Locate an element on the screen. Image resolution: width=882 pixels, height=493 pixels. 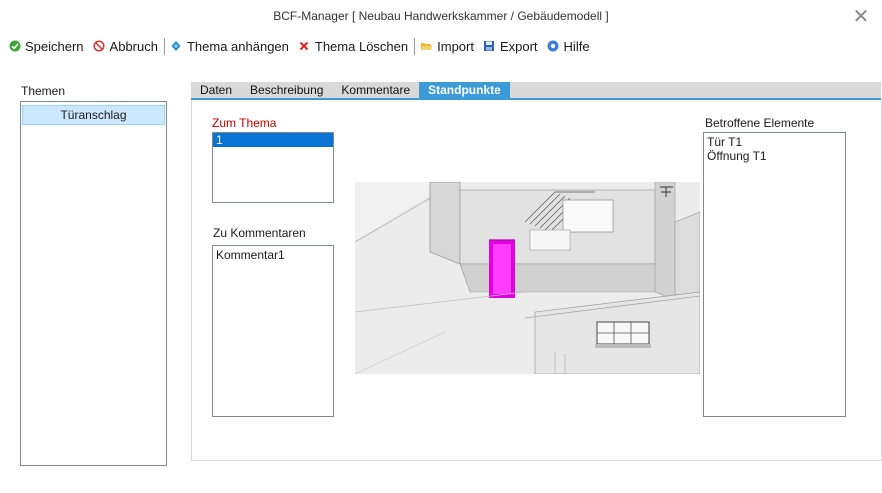
floppy-disk-icon is located at coordinates (489, 46).